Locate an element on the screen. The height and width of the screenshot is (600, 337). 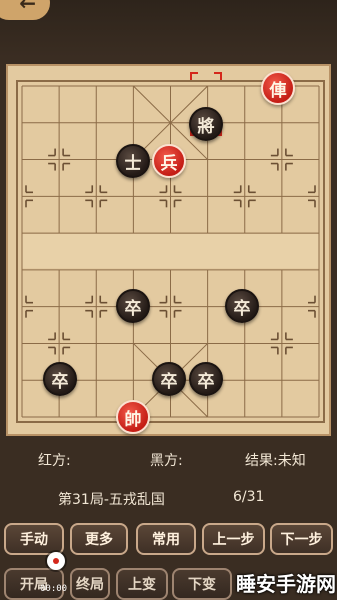
next-step-button: 下一步 is located at coordinates (301, 539).